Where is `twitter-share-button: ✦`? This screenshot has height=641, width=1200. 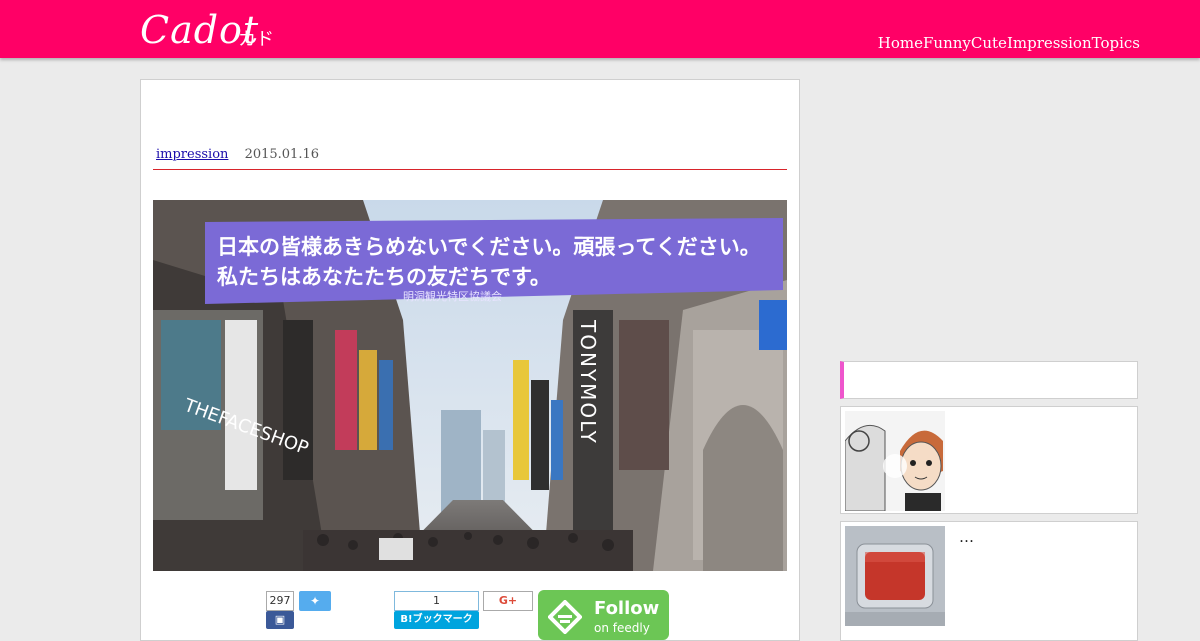 twitter-share-button: ✦ is located at coordinates (315, 601).